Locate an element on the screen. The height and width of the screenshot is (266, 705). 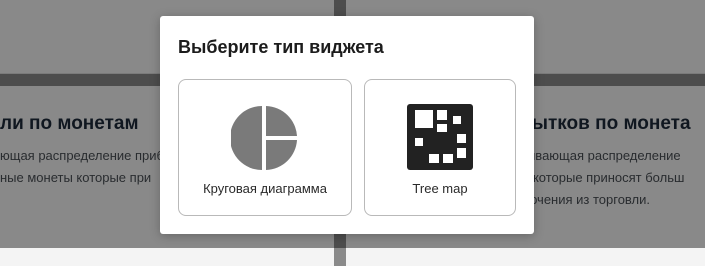
treemap-icon is located at coordinates (440, 139).